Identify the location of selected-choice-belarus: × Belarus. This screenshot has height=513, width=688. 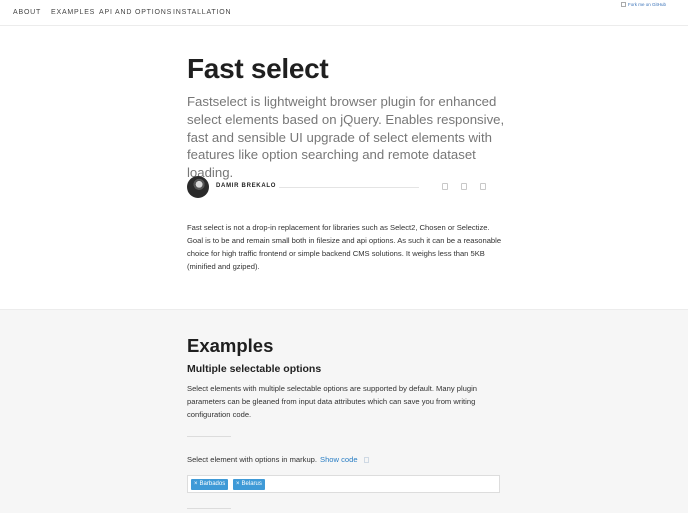
(249, 484).